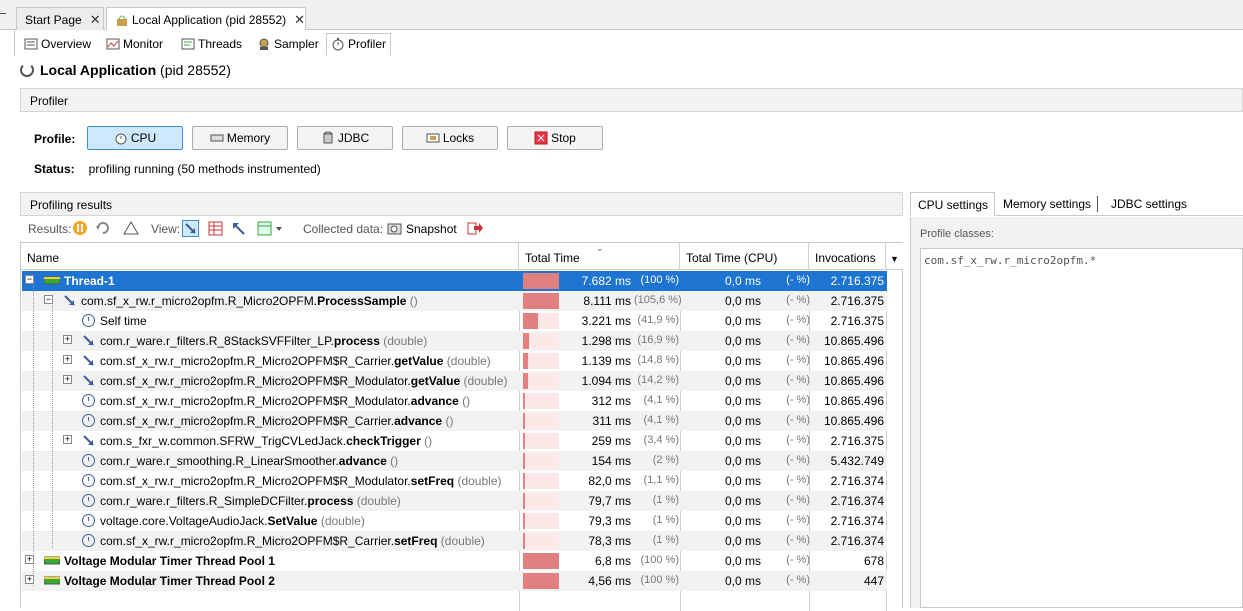 This screenshot has width=1243, height=611. I want to click on tab-jdbc-settings: JDBC settings, so click(1148, 204).